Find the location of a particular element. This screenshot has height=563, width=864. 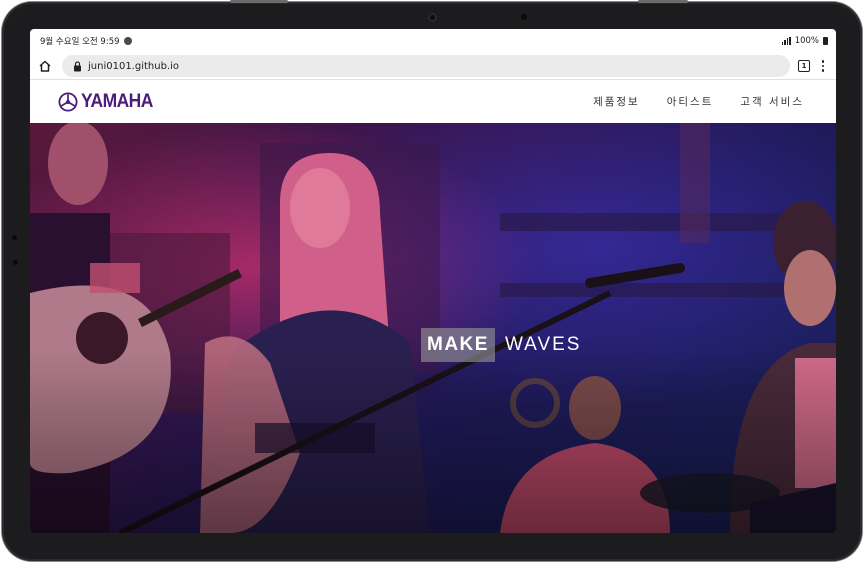

lock-icon is located at coordinates (77, 66).